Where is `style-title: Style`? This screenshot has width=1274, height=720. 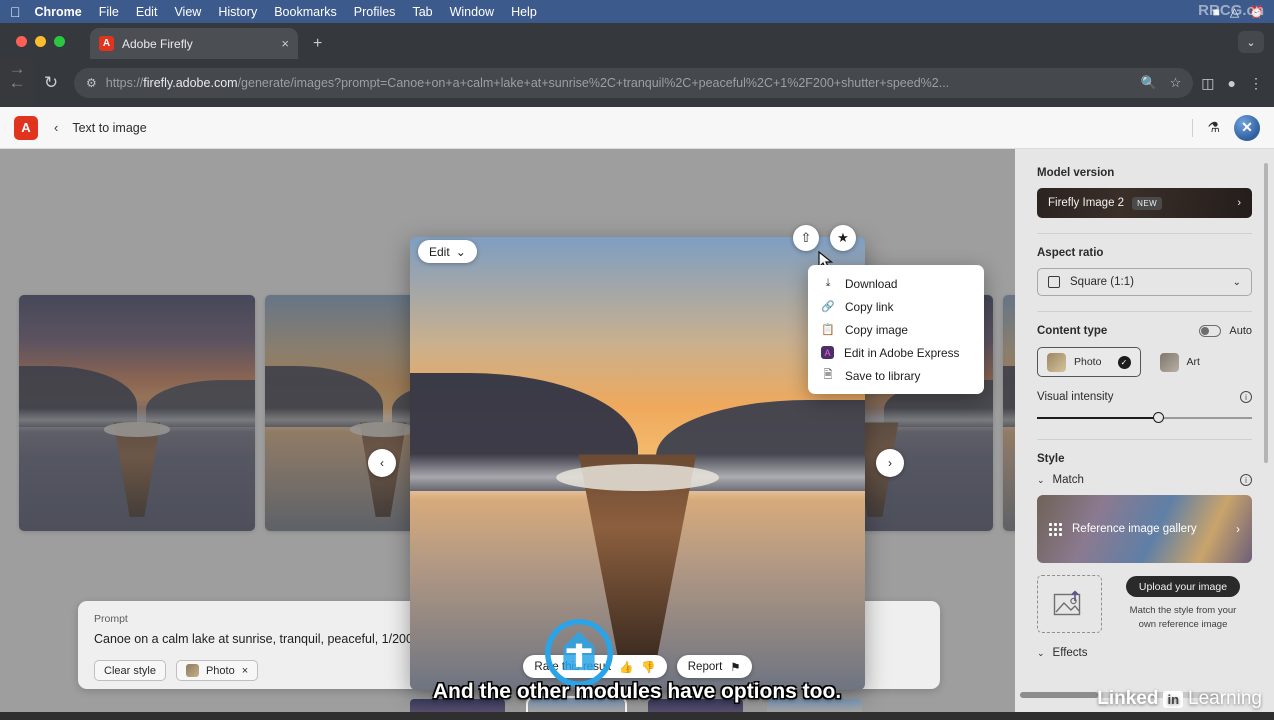 style-title: Style is located at coordinates (1051, 459).